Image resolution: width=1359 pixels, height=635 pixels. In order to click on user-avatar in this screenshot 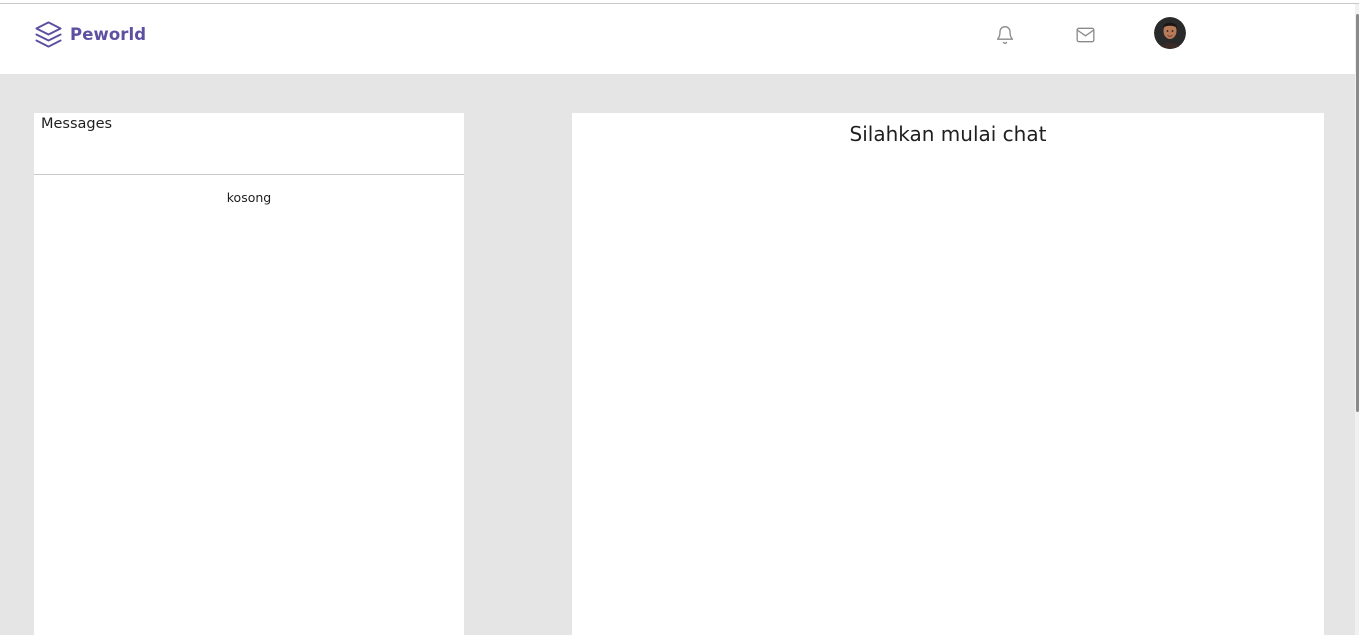, I will do `click(1170, 33)`.